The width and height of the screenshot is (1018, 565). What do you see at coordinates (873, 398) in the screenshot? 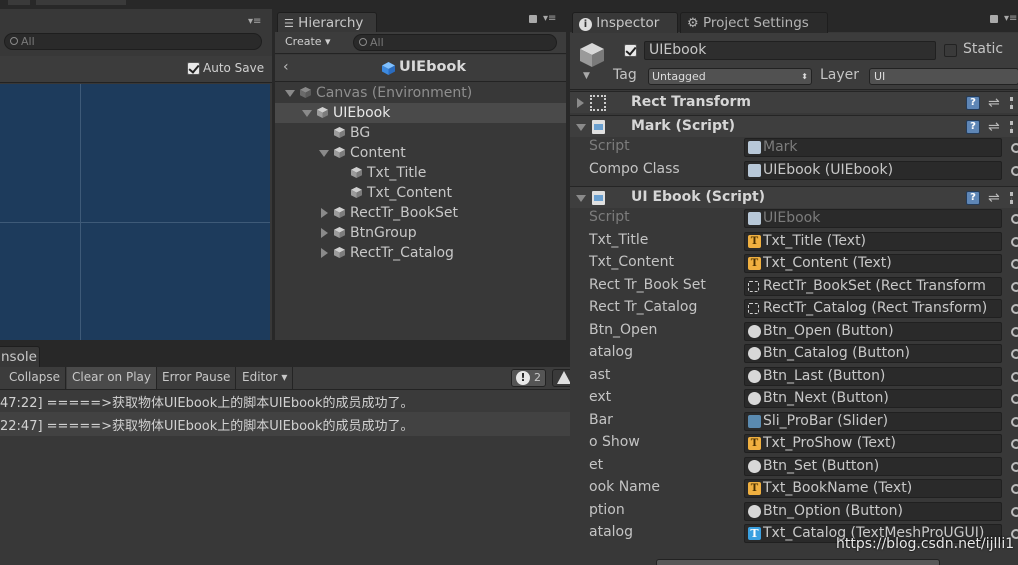
I see `object-reference-field: Btn_Next (Button)` at bounding box center [873, 398].